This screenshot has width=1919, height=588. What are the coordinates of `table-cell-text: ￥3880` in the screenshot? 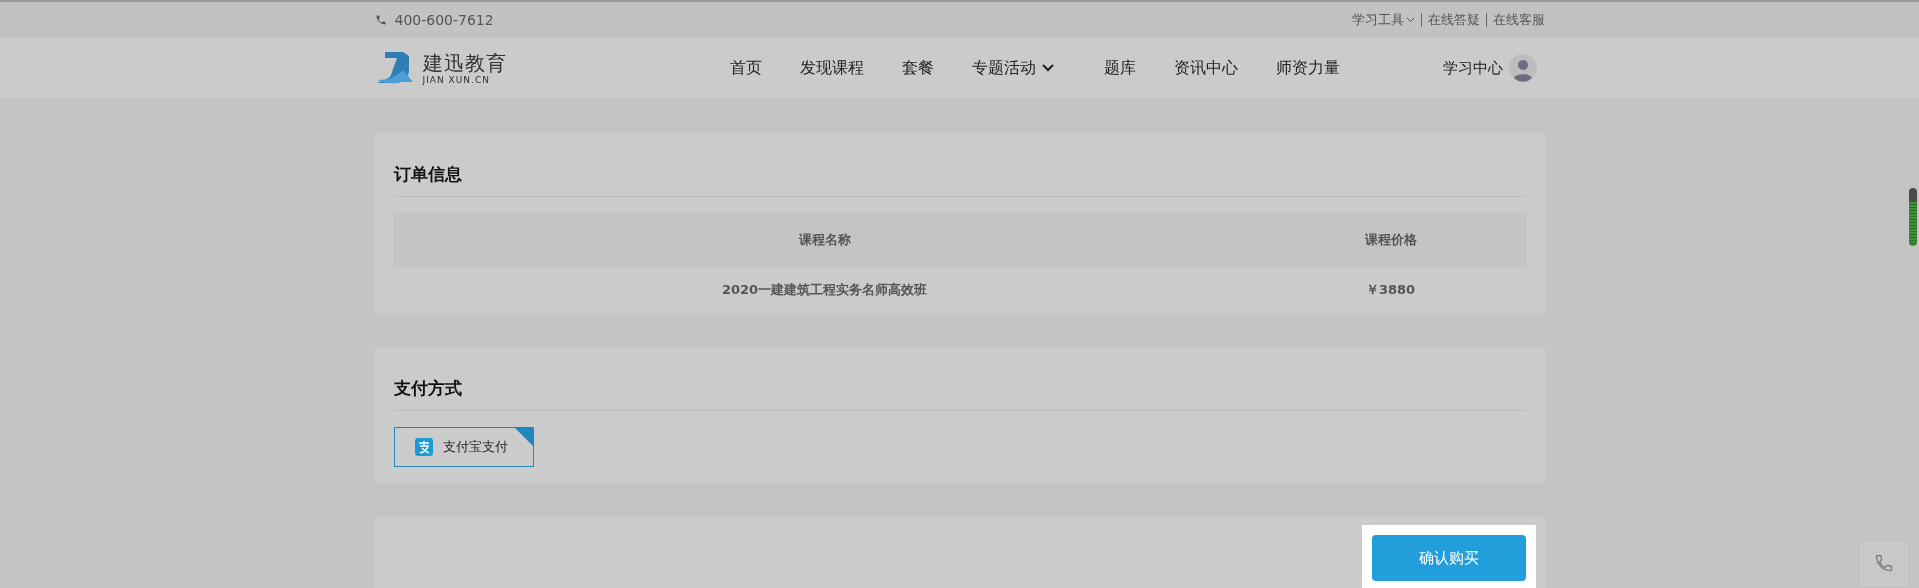 It's located at (1390, 290).